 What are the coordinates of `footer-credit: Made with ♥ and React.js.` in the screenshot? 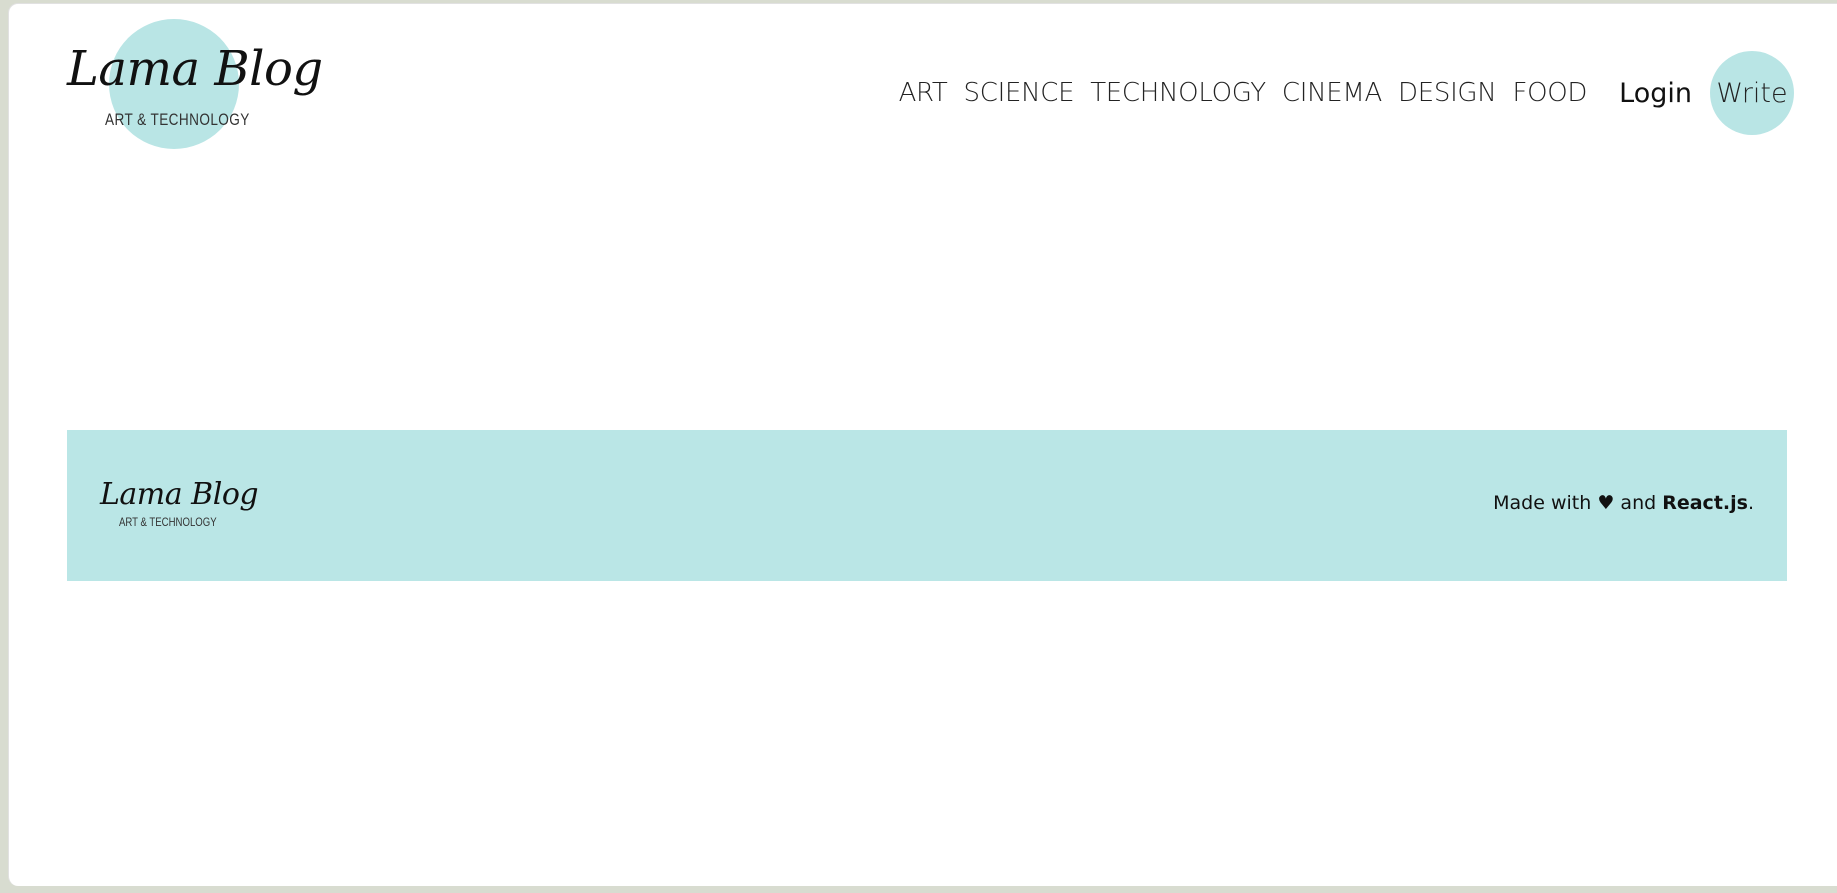 It's located at (1623, 503).